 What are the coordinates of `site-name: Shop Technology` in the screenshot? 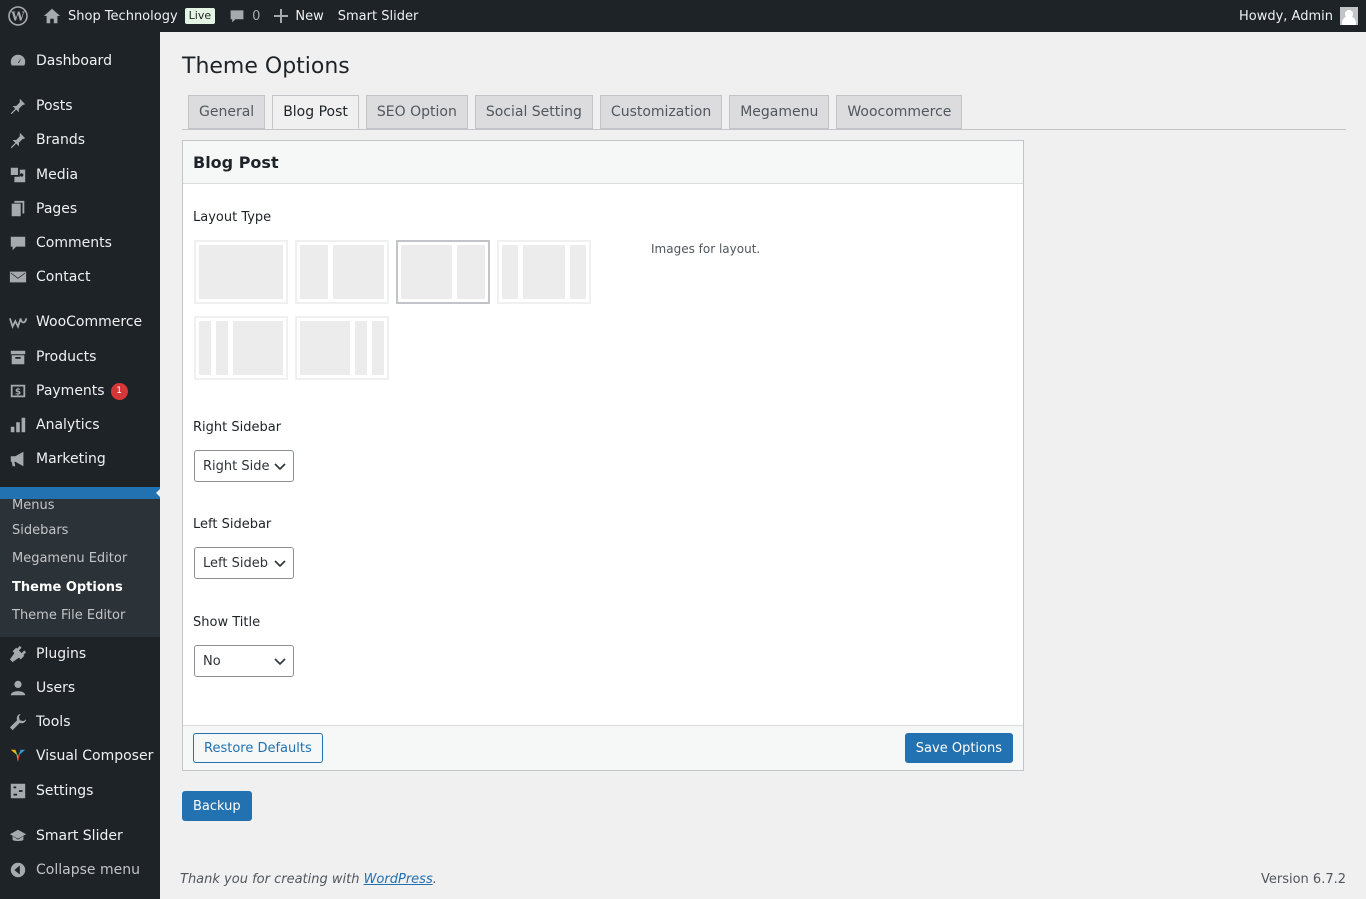 It's located at (123, 16).